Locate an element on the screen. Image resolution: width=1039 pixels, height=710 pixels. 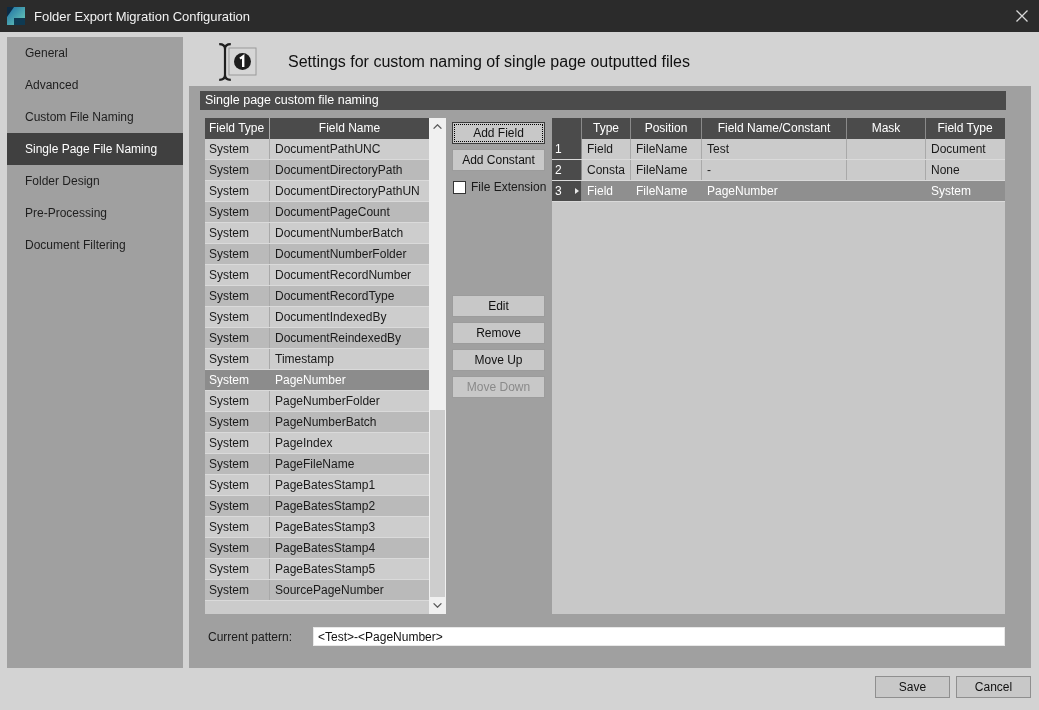
table-row: System PageNumberFolder is located at coordinates (317, 401).